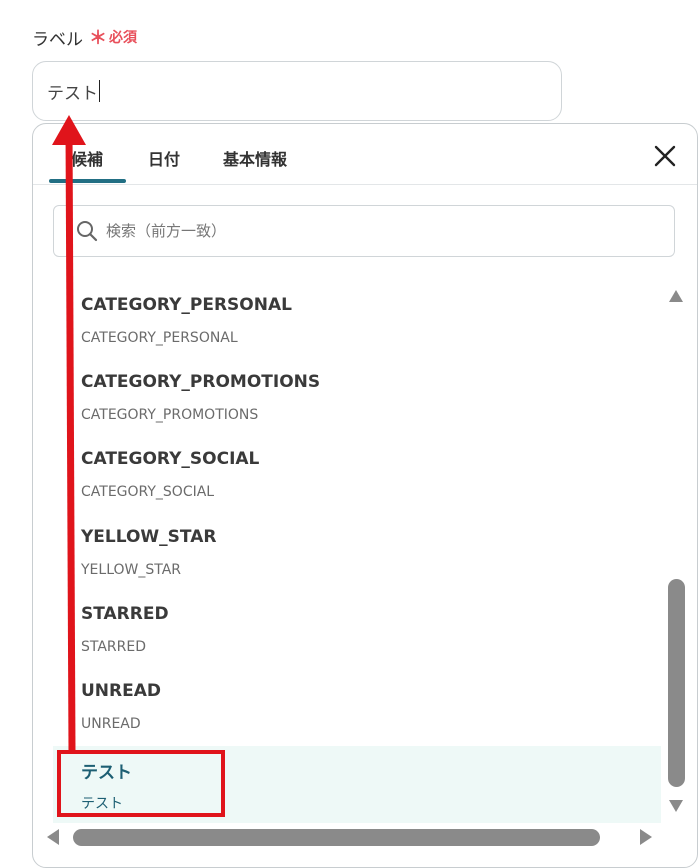 The height and width of the screenshot is (868, 699). I want to click on field-label-row: ラベル ＊ 必須, so click(84, 37).